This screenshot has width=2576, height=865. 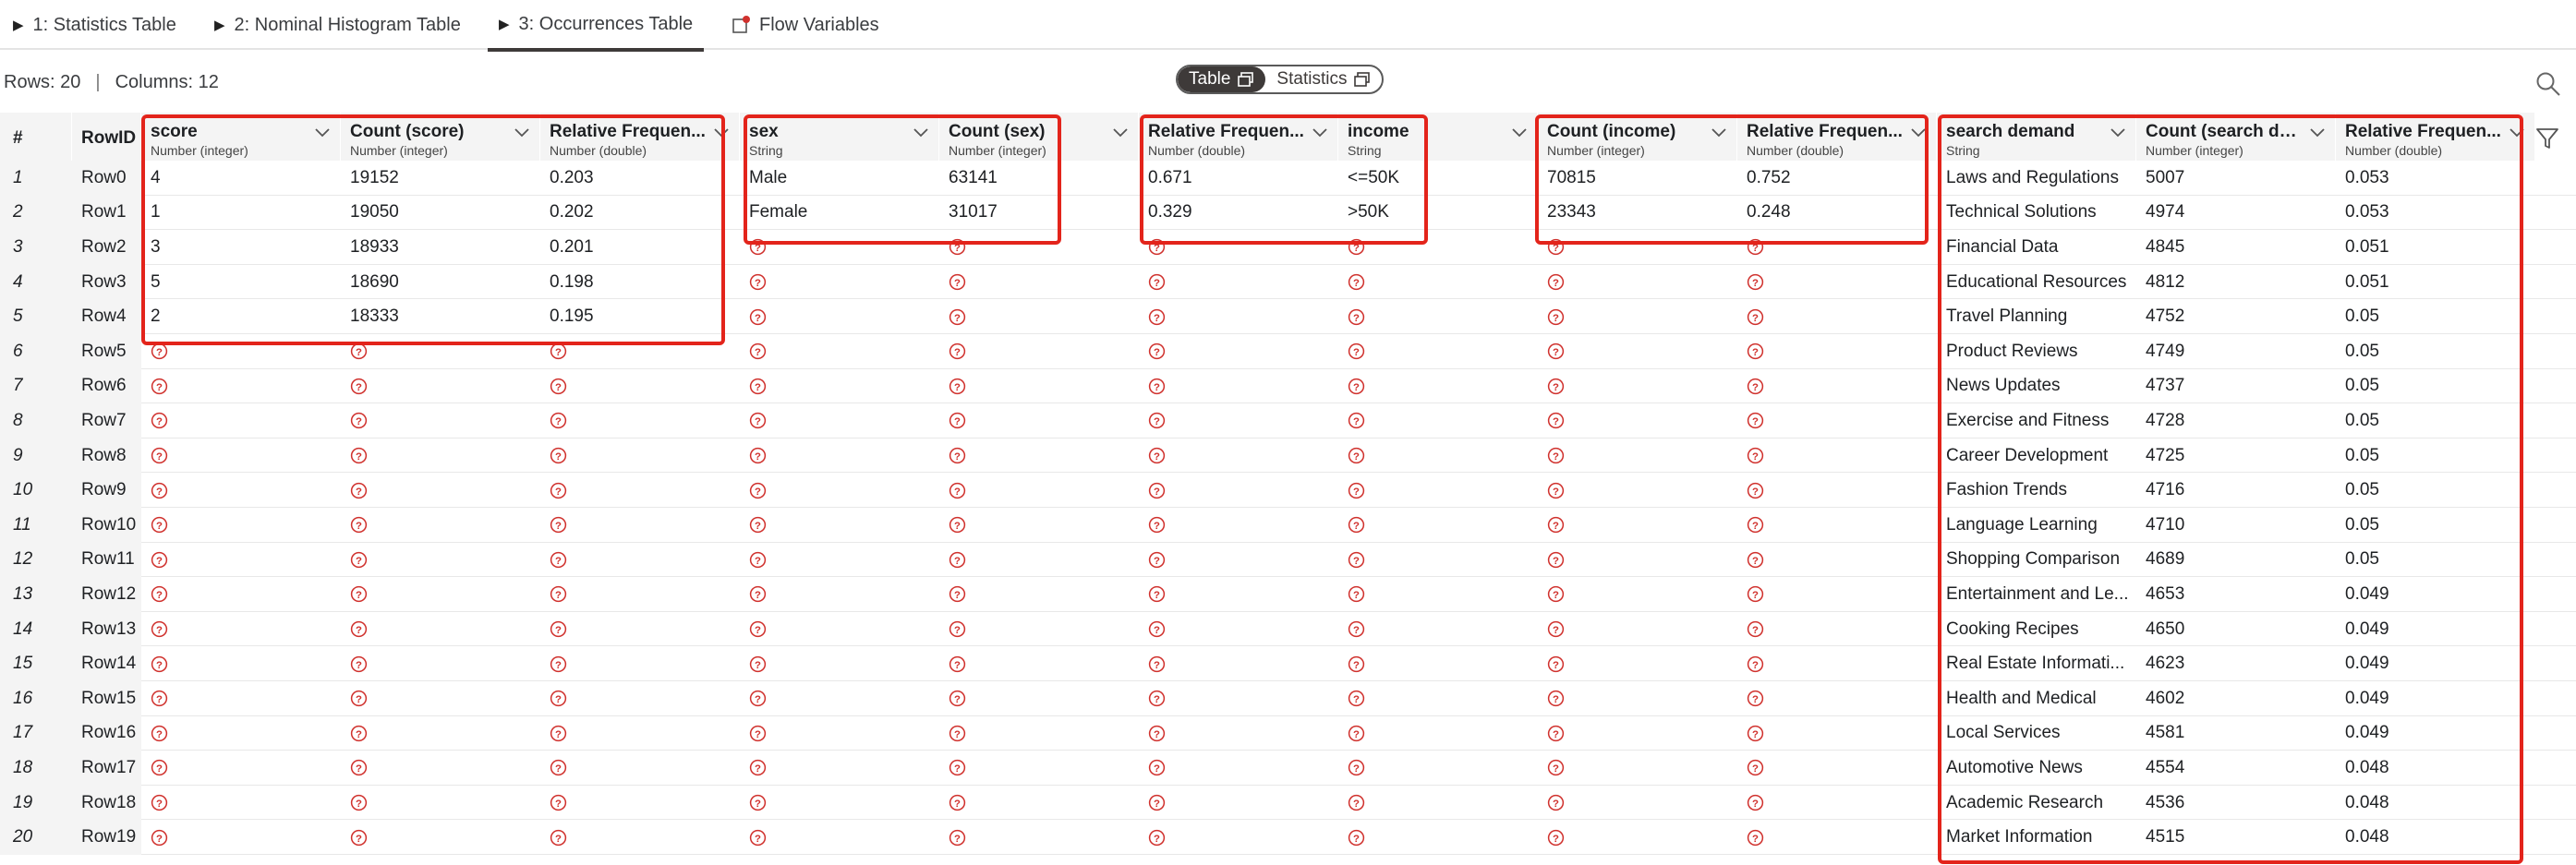 I want to click on table-cell: 0.05, so click(x=2362, y=420).